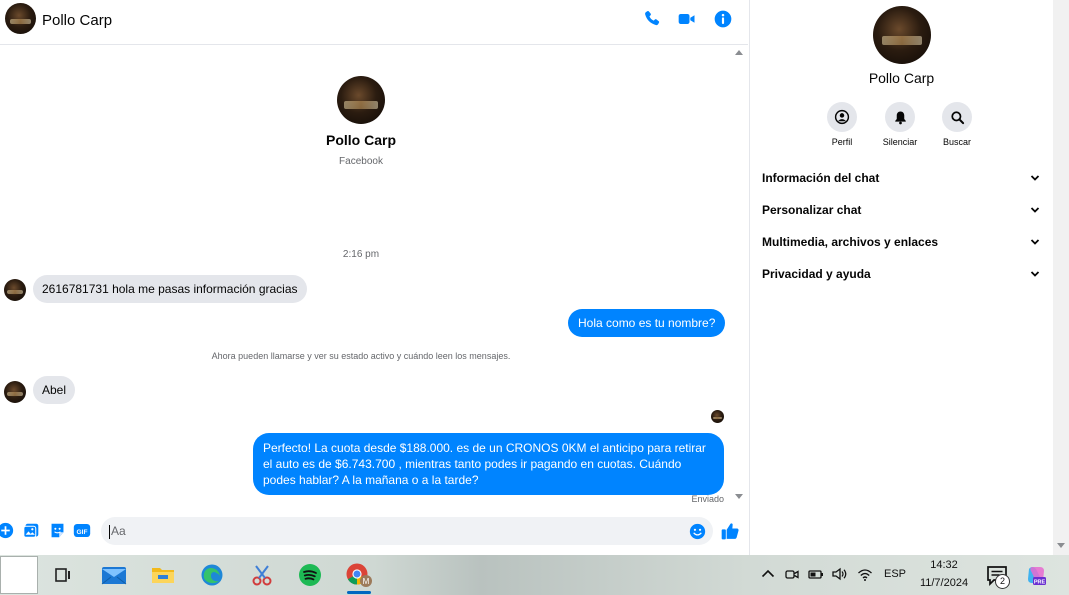  I want to click on plus-icon, so click(7, 530).